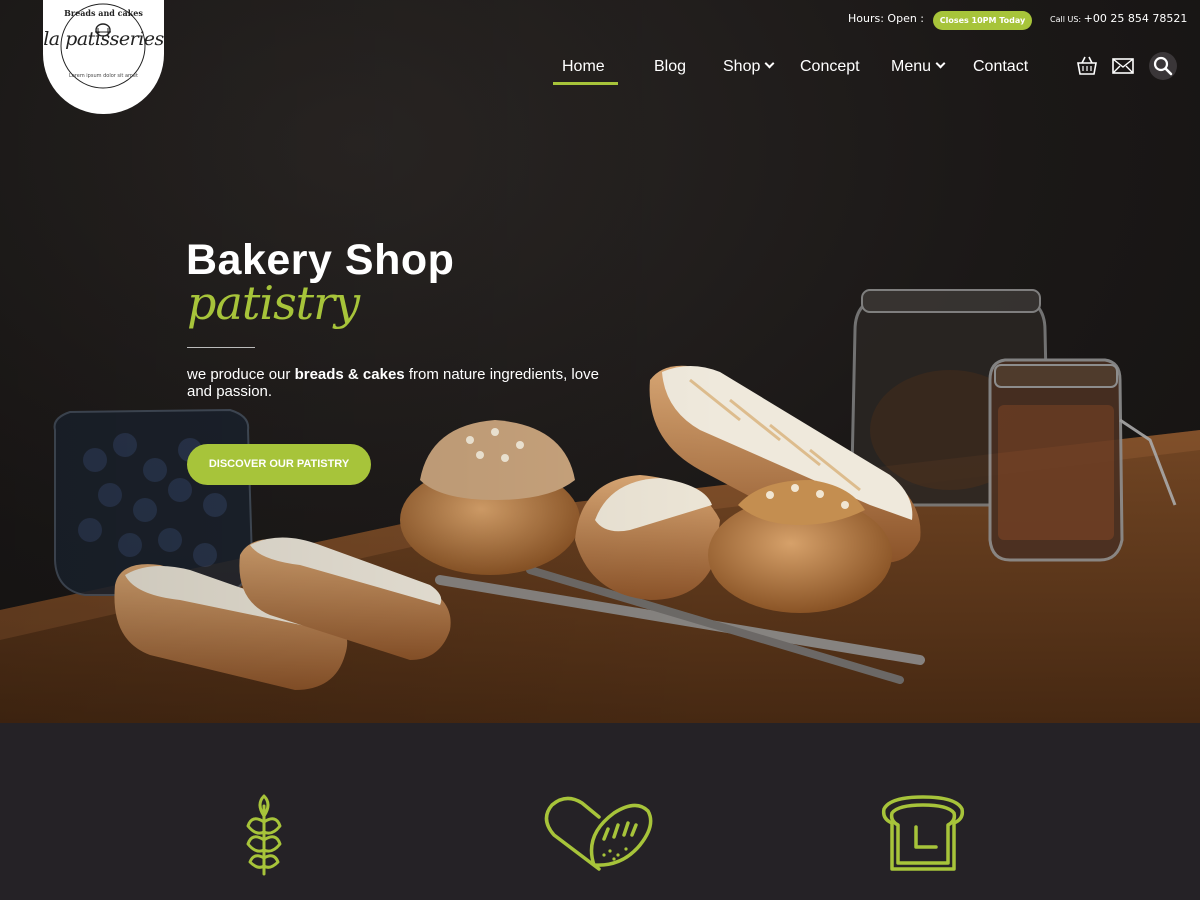 The image size is (1200, 900). I want to click on hero-script-subtitle: patistry, so click(273, 303).